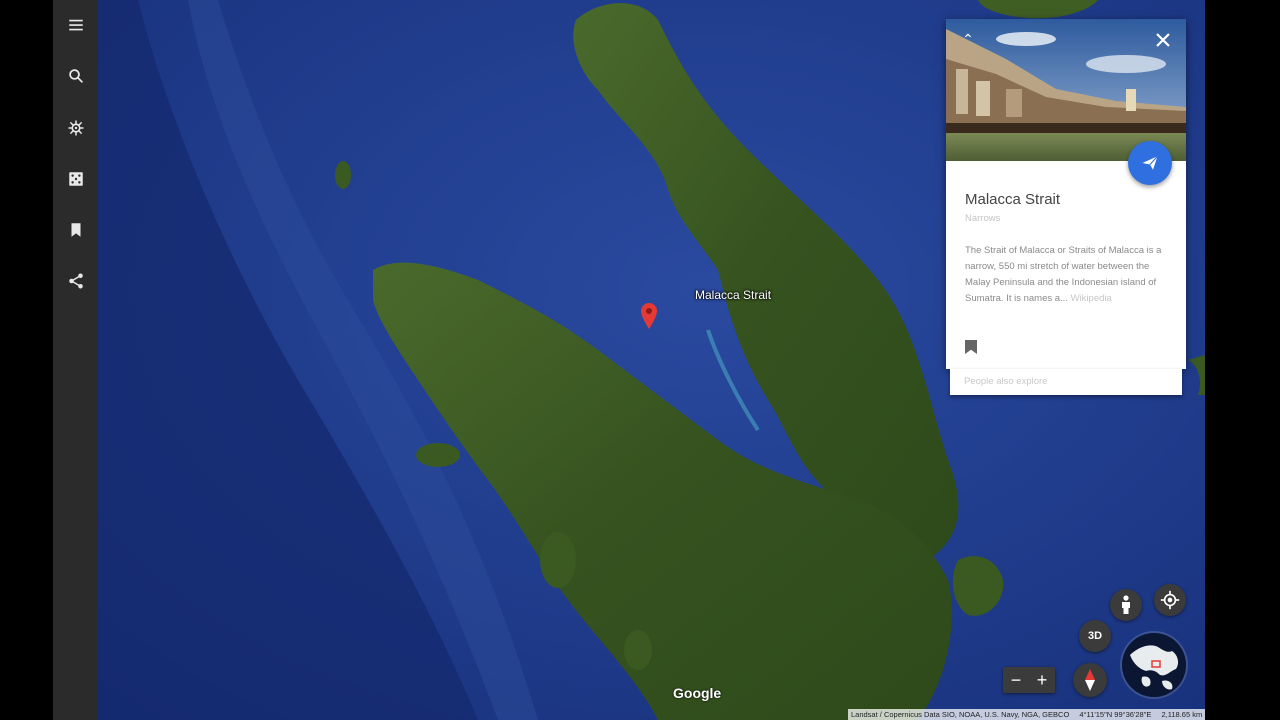  Describe the element at coordinates (697, 693) in the screenshot. I see `google-logo: Google` at that location.